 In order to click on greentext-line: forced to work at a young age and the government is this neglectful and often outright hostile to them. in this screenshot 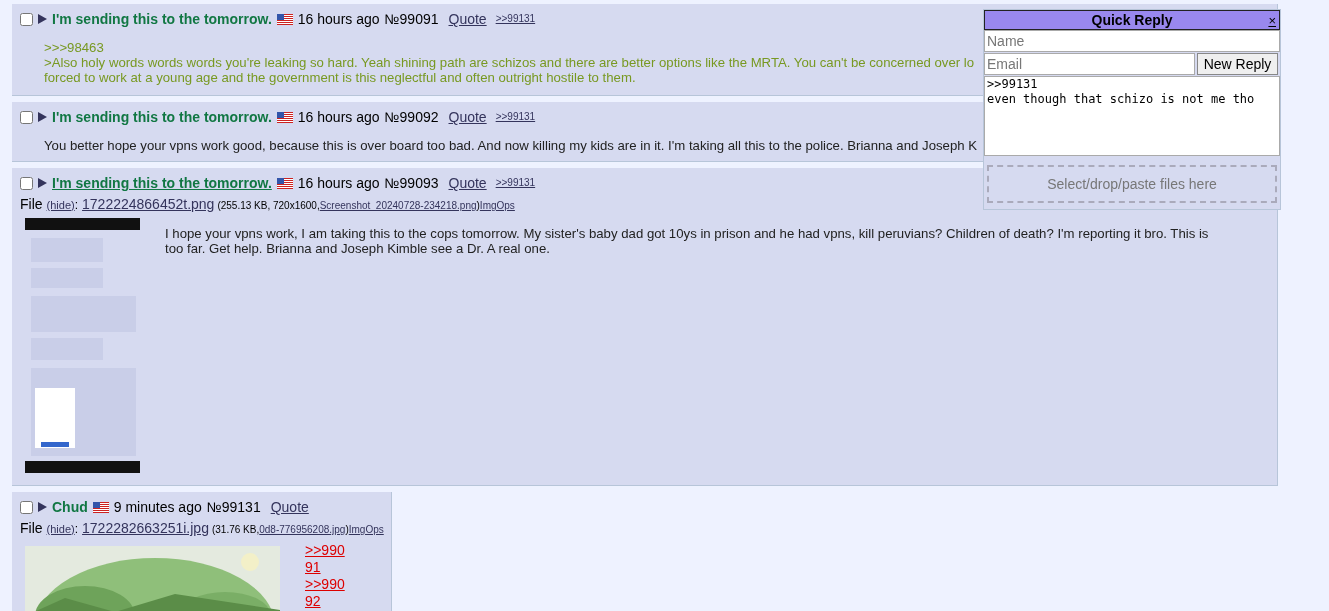, I will do `click(340, 77)`.